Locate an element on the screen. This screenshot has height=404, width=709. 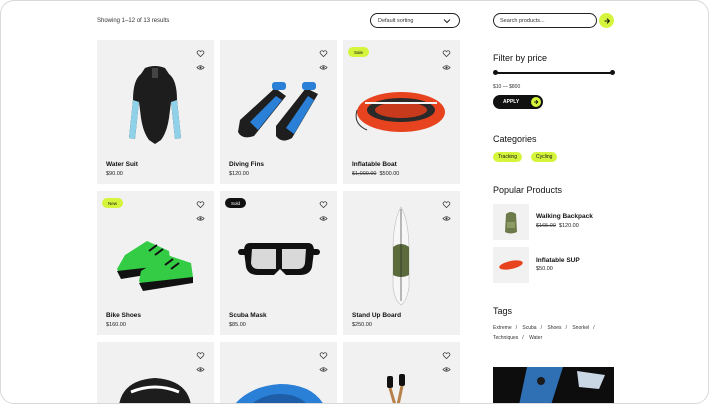
sold-badge: Sold is located at coordinates (236, 203).